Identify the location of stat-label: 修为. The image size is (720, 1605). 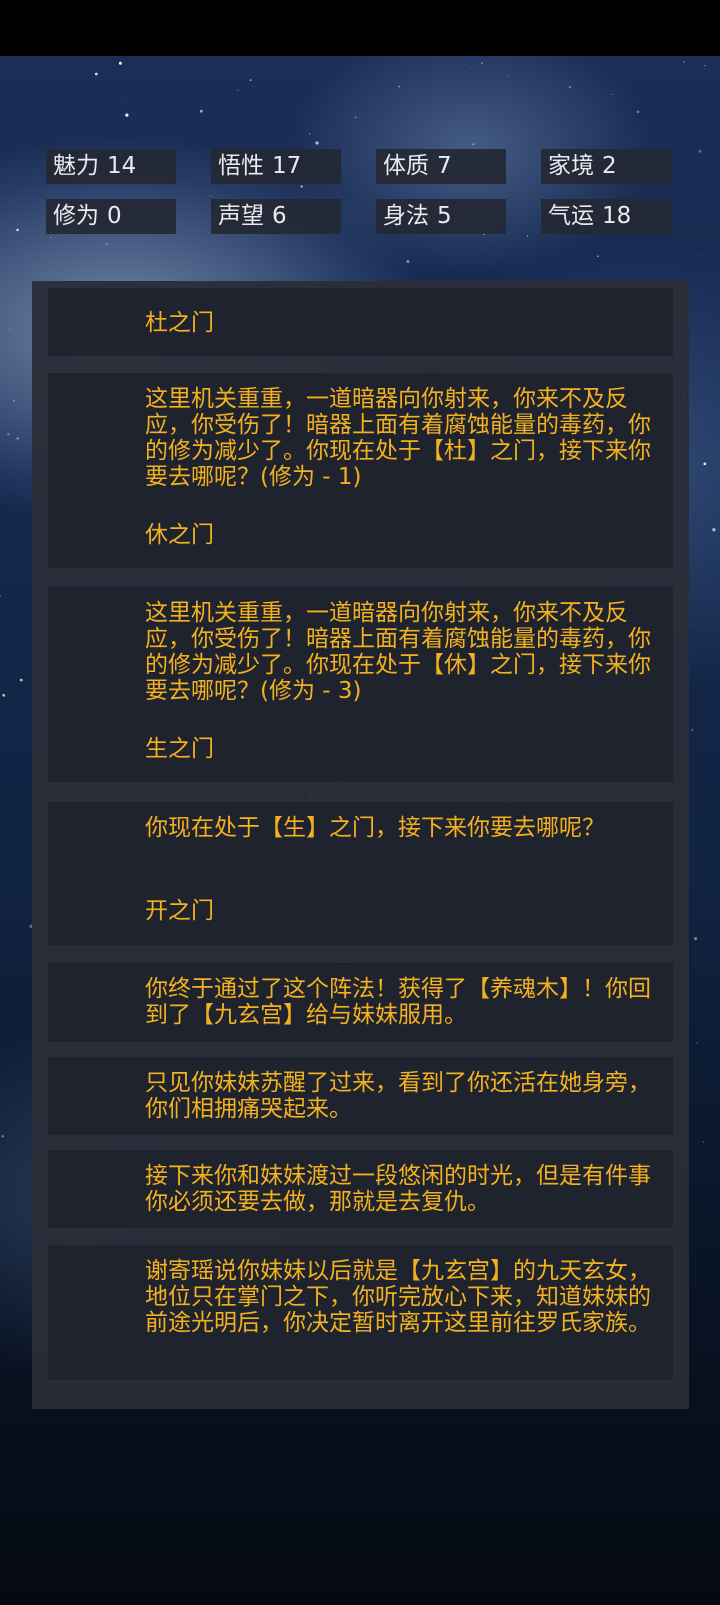
(76, 216).